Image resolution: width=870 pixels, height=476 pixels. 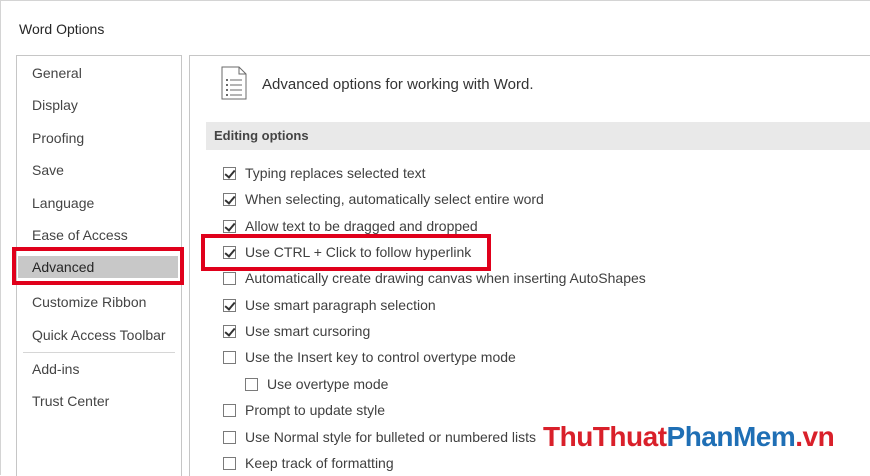 I want to click on option-keep-track-formatting: Keep track of formatting, so click(x=308, y=463).